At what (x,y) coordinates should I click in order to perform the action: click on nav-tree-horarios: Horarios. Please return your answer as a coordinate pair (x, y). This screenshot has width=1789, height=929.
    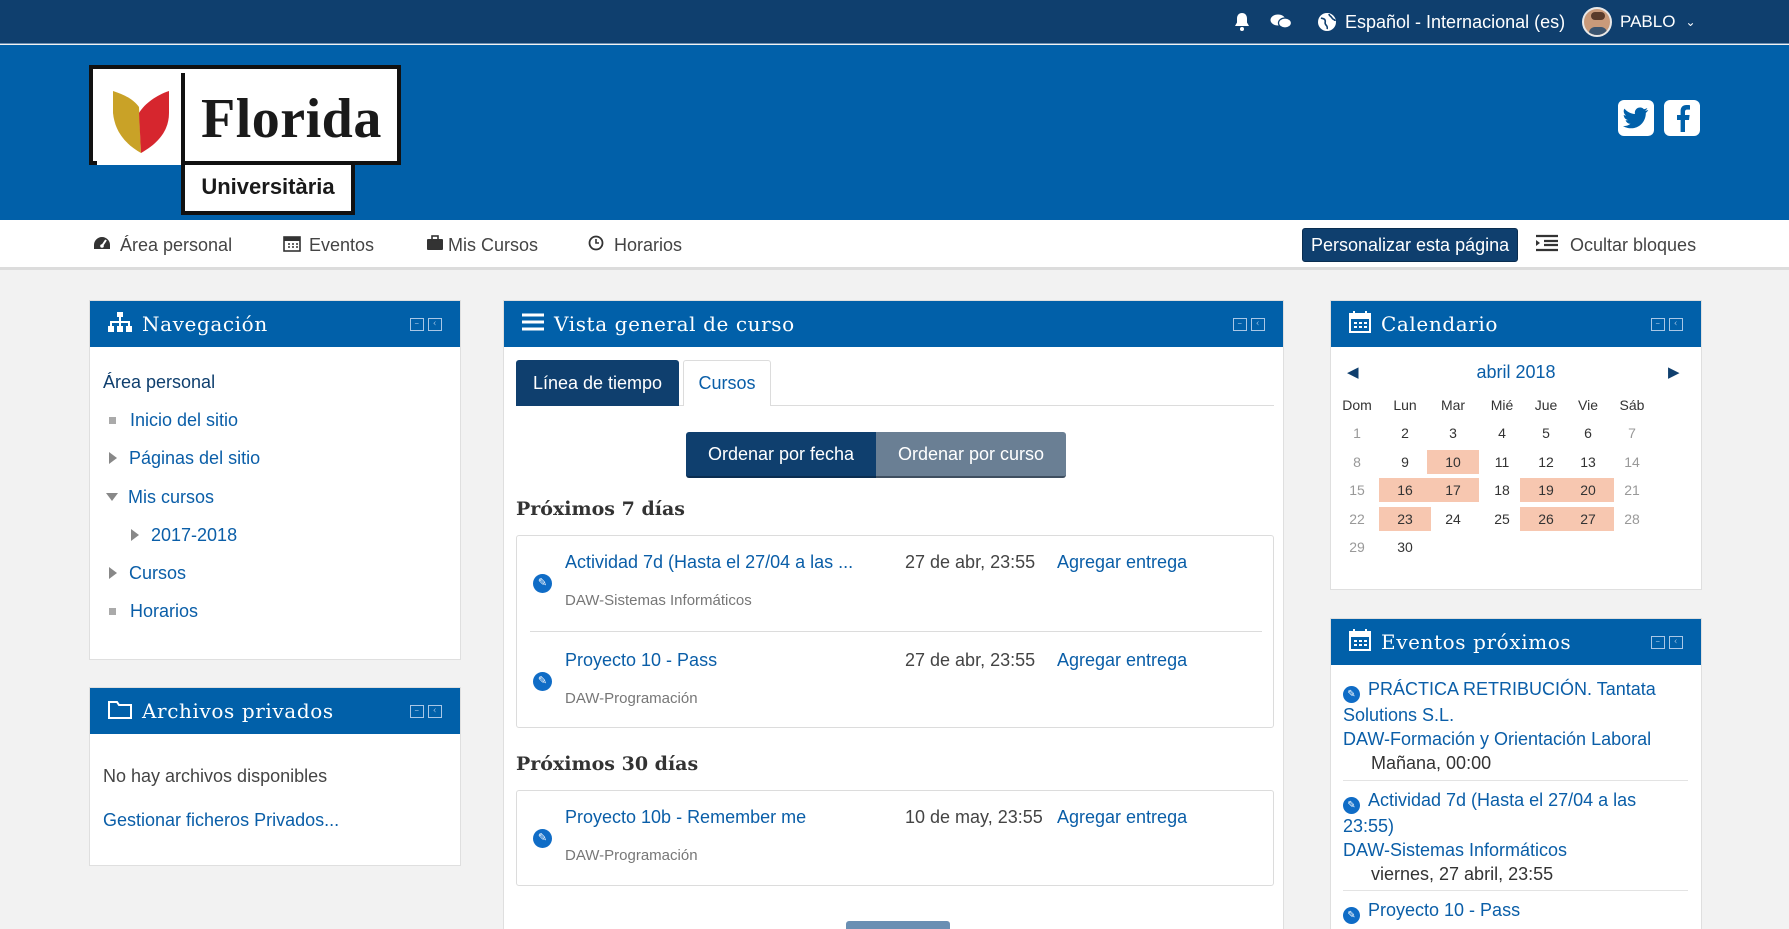
    Looking at the image, I should click on (153, 611).